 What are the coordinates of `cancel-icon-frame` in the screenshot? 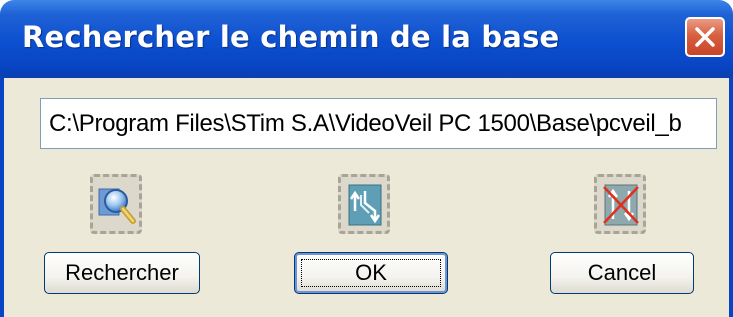 It's located at (620, 204).